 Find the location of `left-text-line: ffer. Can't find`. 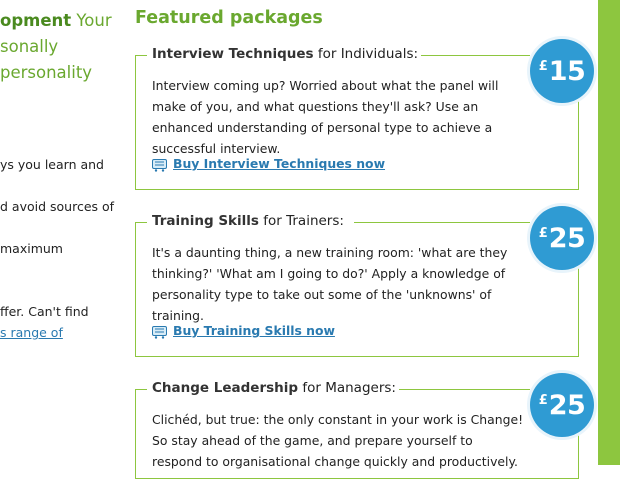

left-text-line: ffer. Can't find is located at coordinates (44, 311).